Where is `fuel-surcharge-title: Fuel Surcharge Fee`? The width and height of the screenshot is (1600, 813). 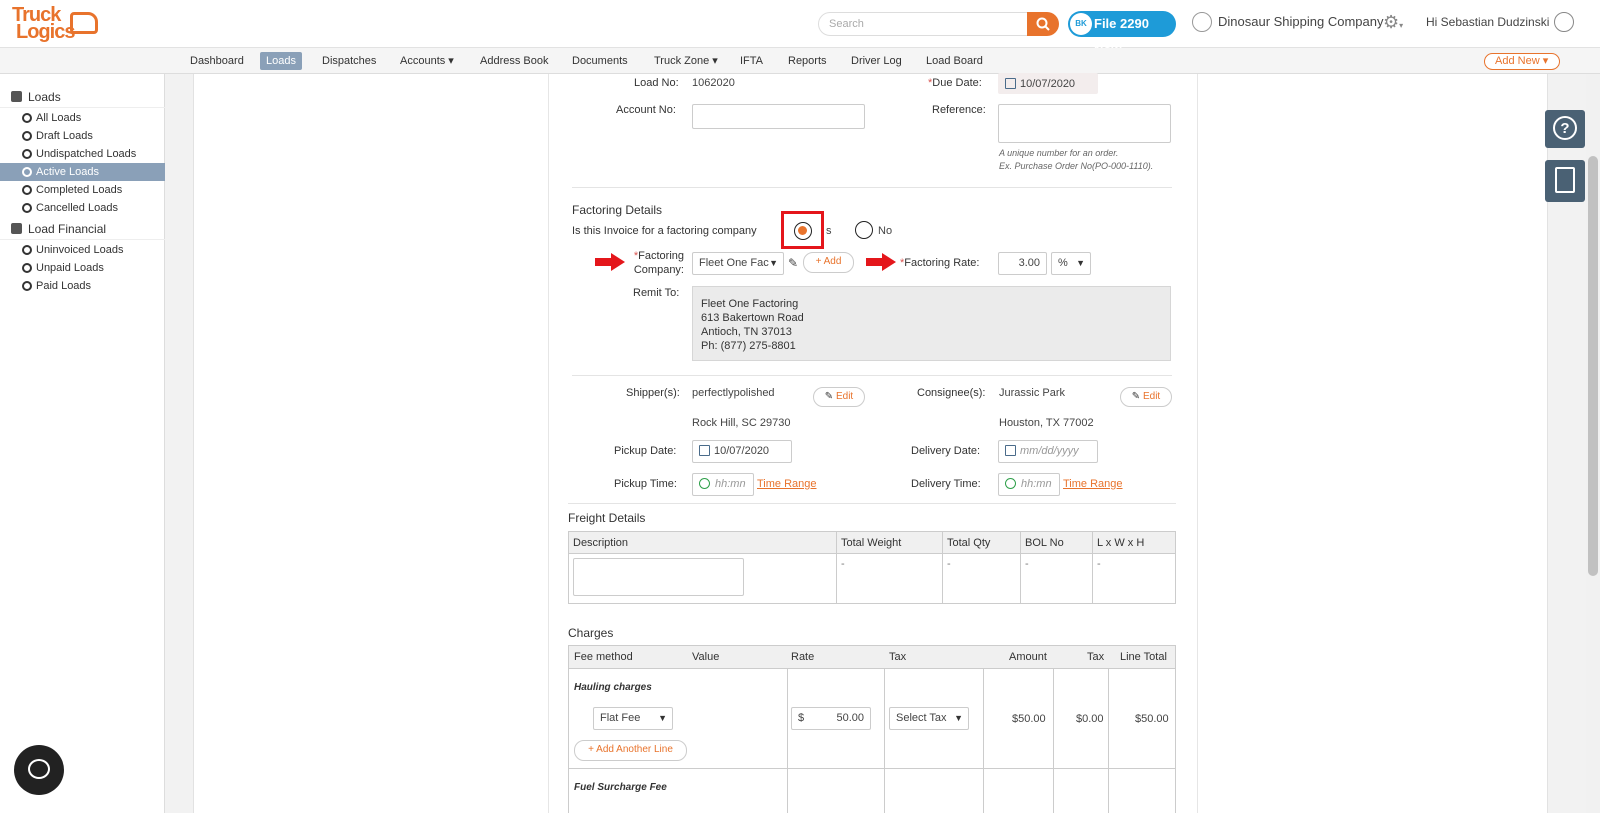 fuel-surcharge-title: Fuel Surcharge Fee is located at coordinates (620, 787).